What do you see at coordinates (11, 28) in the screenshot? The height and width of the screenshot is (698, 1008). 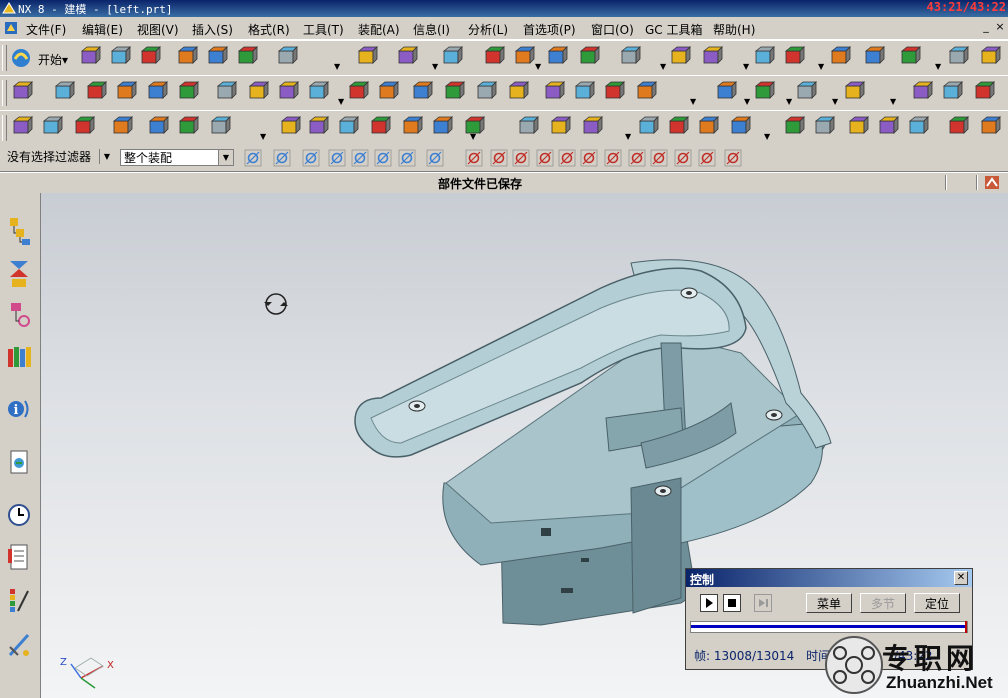 I see `app-menu-icon` at bounding box center [11, 28].